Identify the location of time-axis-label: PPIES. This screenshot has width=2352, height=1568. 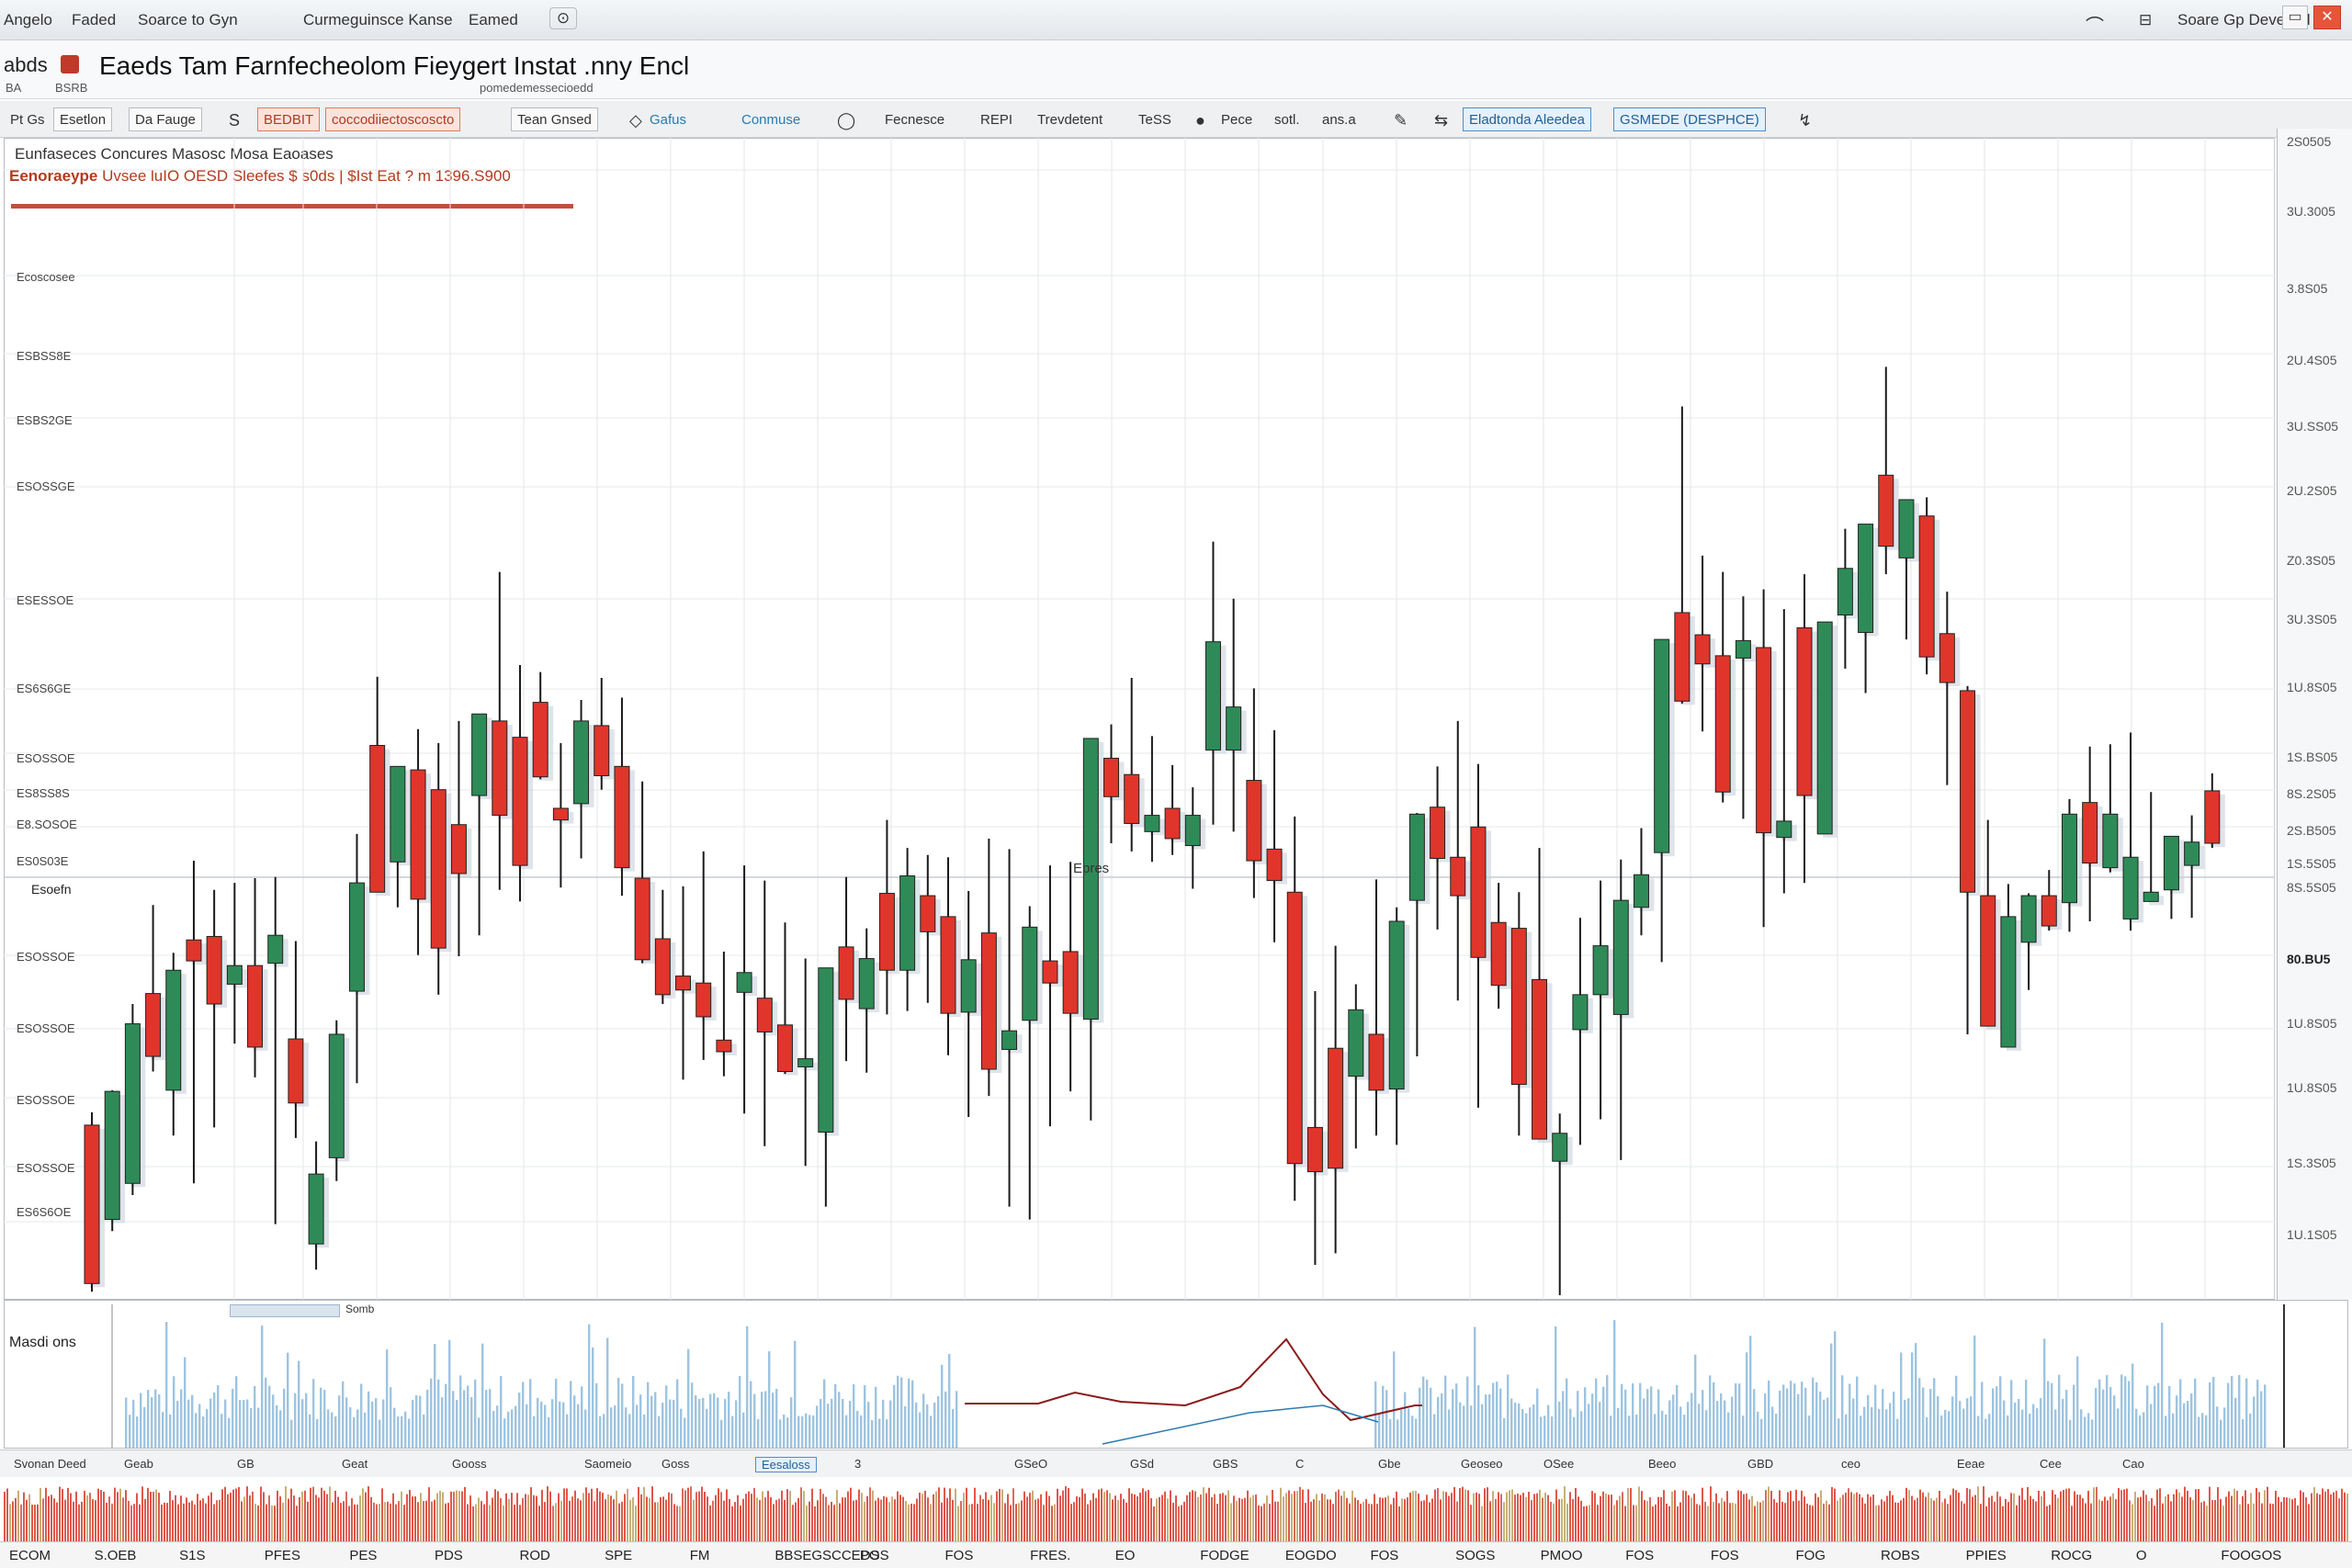
(1986, 1555).